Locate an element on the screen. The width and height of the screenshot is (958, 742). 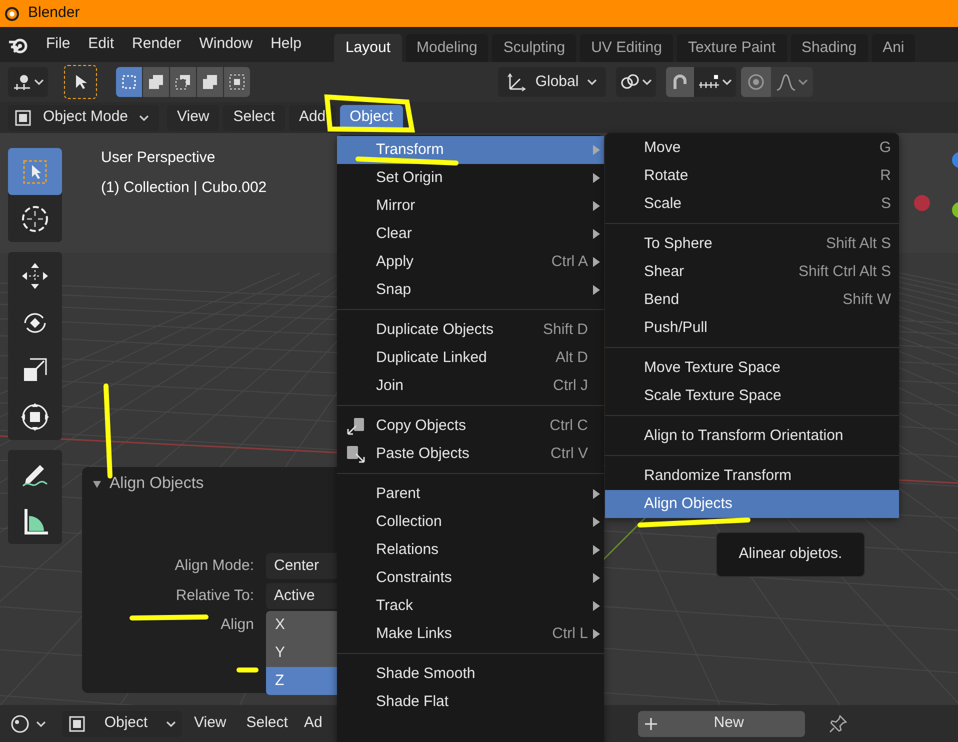
mode-dropdown: Object Mode is located at coordinates (83, 117).